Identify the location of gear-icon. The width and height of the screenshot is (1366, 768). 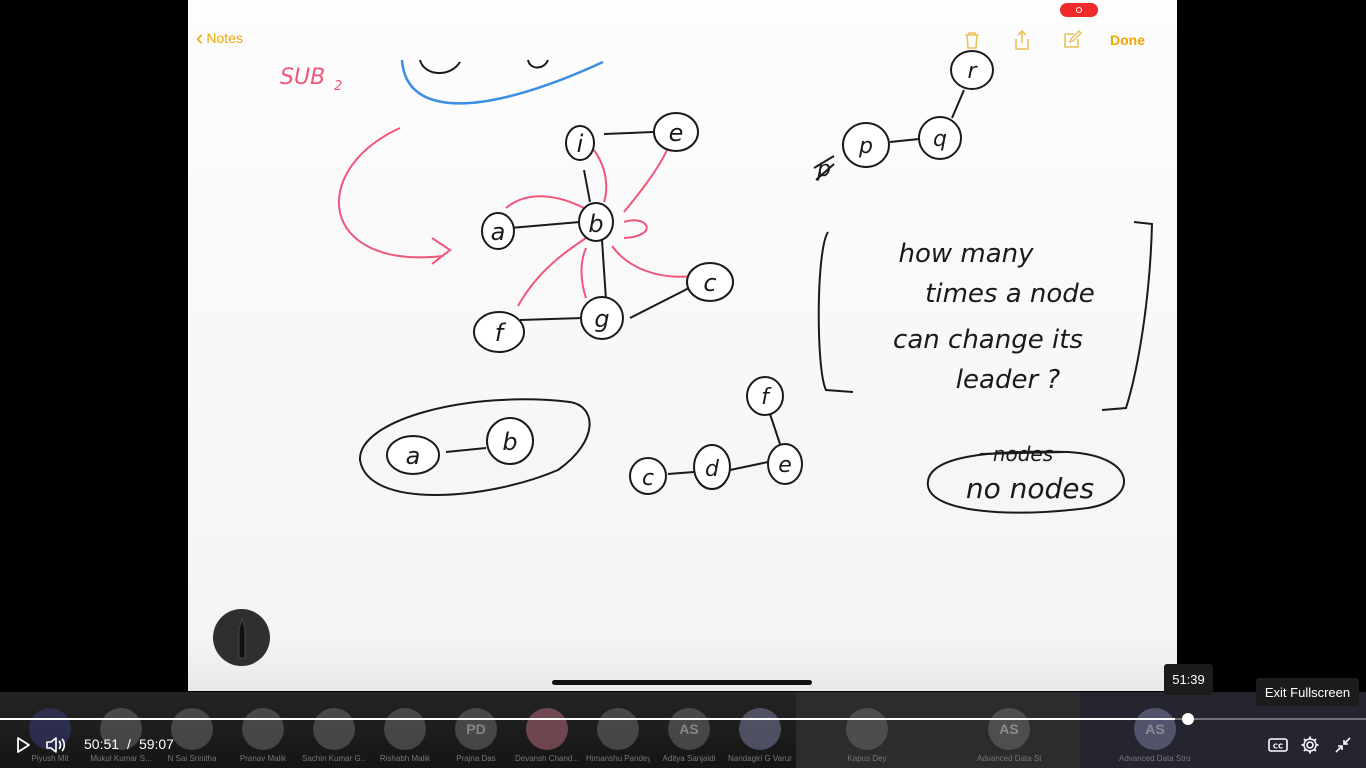
(1310, 745).